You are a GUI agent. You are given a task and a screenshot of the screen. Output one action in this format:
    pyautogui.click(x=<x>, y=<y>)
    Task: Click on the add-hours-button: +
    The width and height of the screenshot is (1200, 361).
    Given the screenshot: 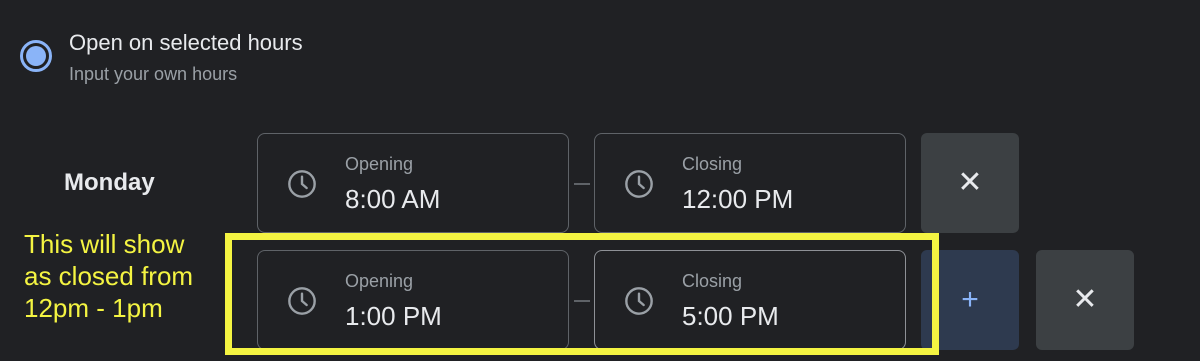 What is the action you would take?
    pyautogui.click(x=970, y=300)
    